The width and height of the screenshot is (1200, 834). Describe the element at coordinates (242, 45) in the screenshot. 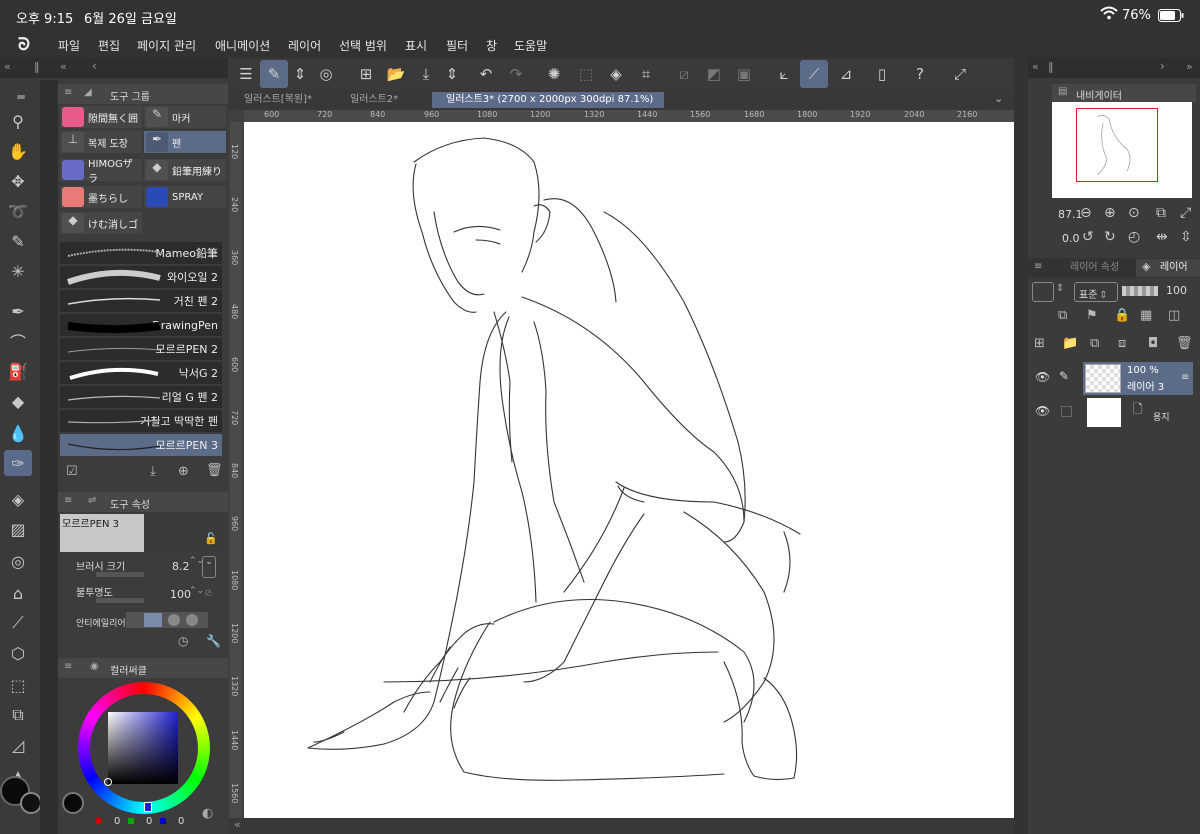

I see `menu-animation: 애니메이션` at that location.